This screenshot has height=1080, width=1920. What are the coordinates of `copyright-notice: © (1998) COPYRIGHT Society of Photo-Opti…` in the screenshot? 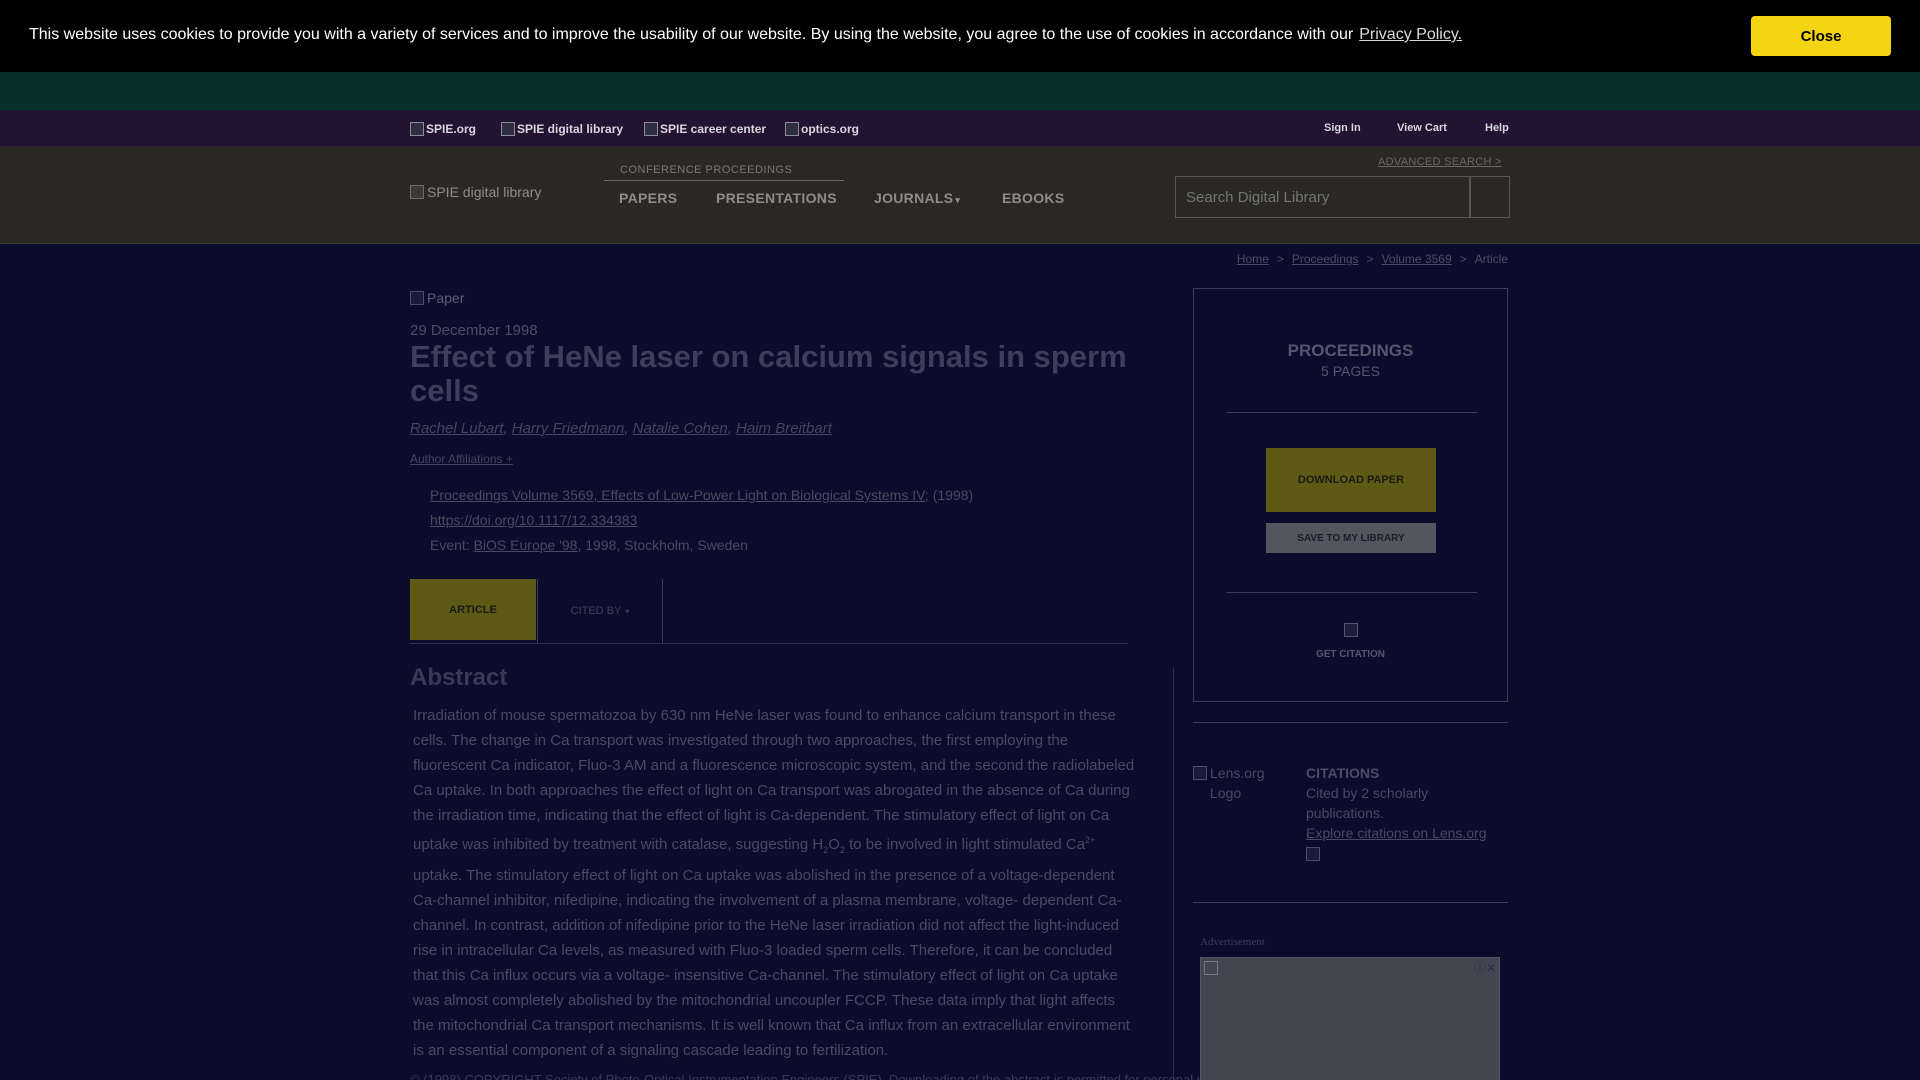 It's located at (829, 1076).